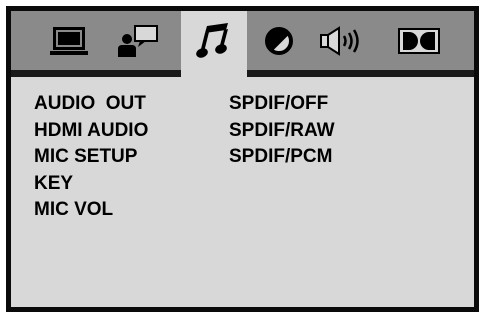  I want to click on user-chat-icon, so click(138, 41).